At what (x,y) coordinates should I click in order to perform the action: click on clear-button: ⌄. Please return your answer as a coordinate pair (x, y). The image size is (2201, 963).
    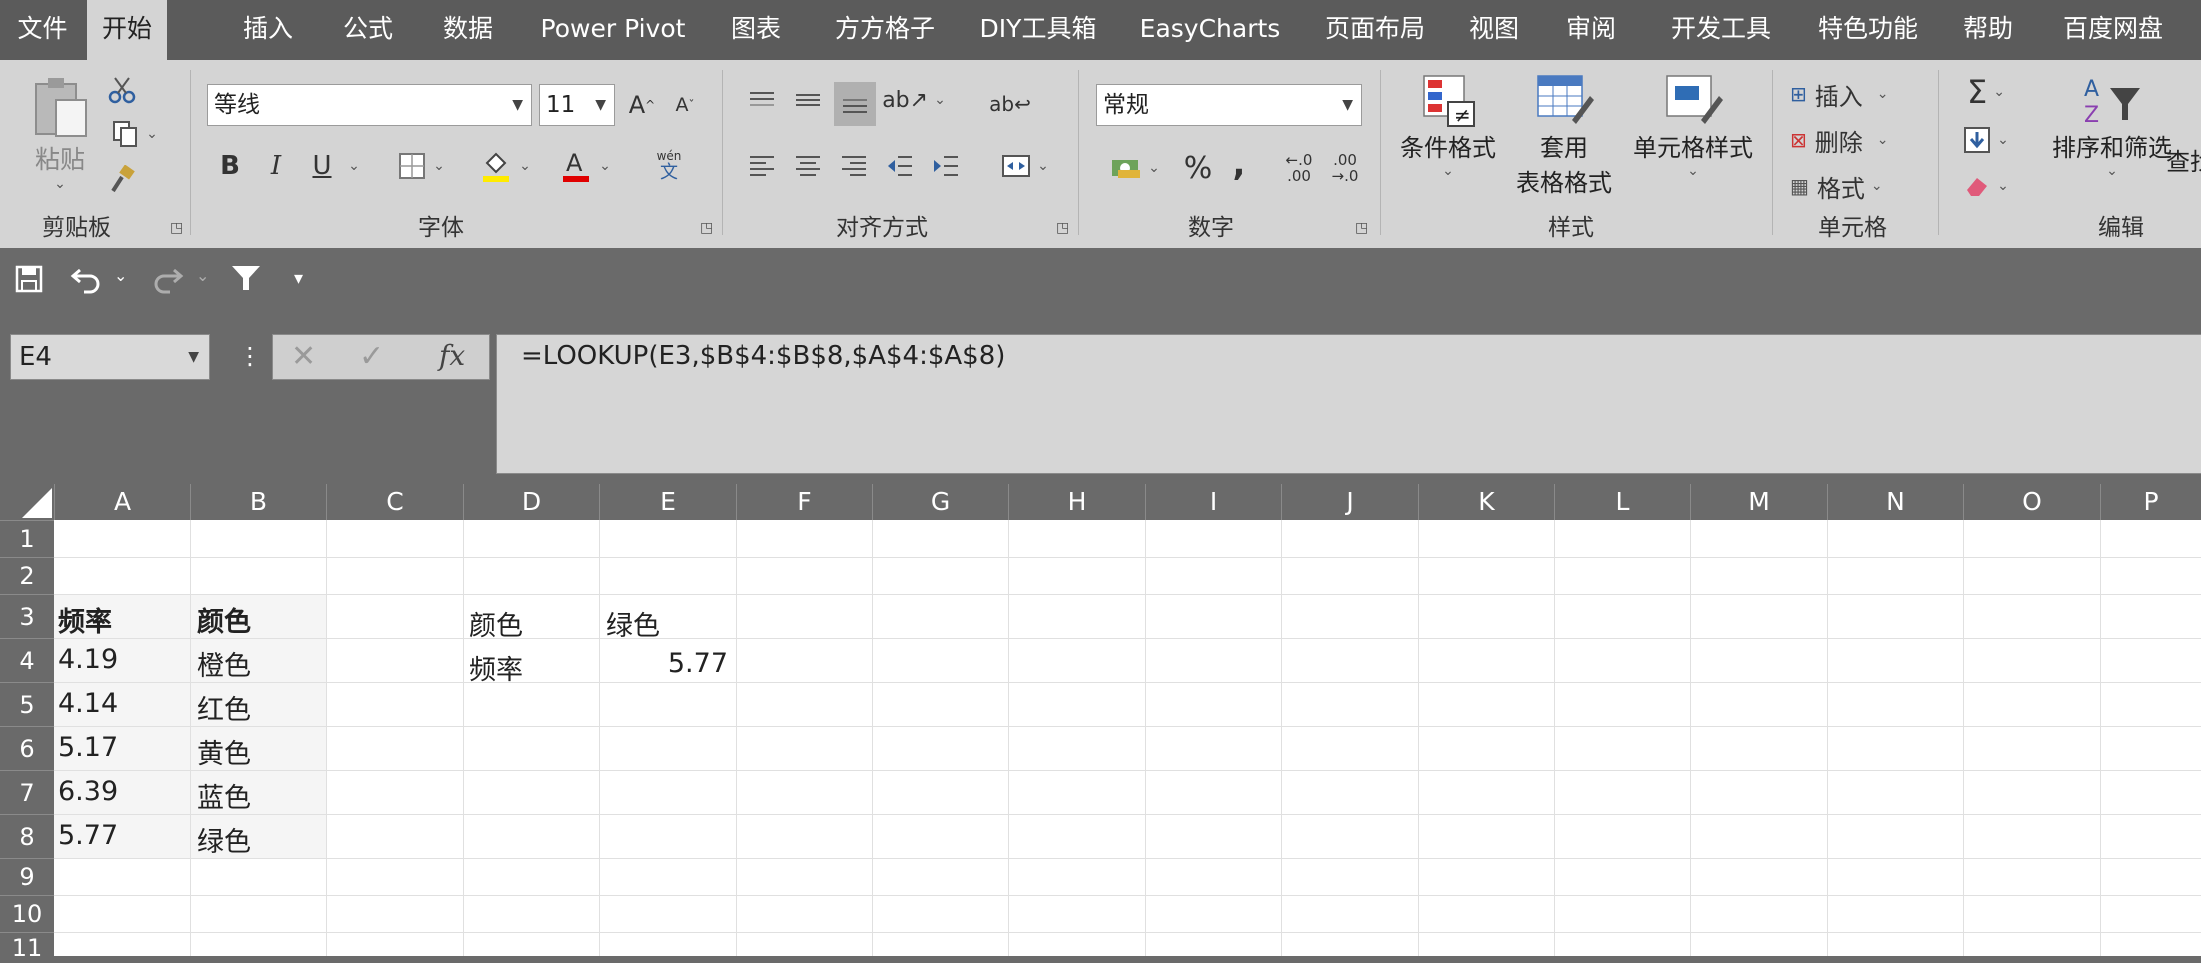
    Looking at the image, I should click on (1986, 186).